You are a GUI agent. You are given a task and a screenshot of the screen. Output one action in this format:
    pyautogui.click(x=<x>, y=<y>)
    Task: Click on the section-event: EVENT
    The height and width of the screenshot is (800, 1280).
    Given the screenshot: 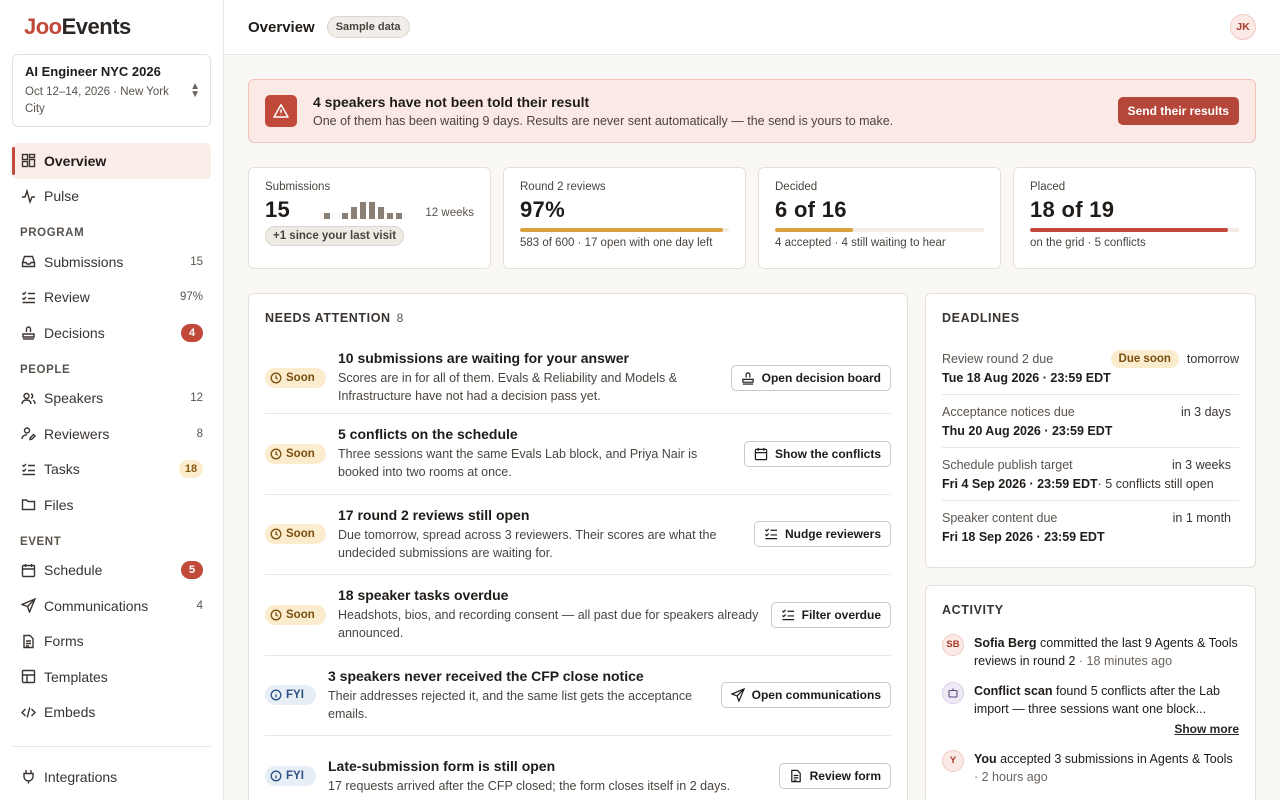 What is the action you would take?
    pyautogui.click(x=41, y=541)
    